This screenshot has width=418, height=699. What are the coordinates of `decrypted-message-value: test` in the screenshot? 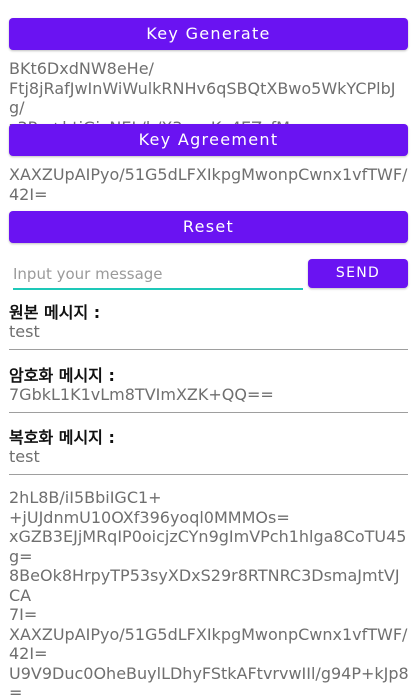 It's located at (24, 456).